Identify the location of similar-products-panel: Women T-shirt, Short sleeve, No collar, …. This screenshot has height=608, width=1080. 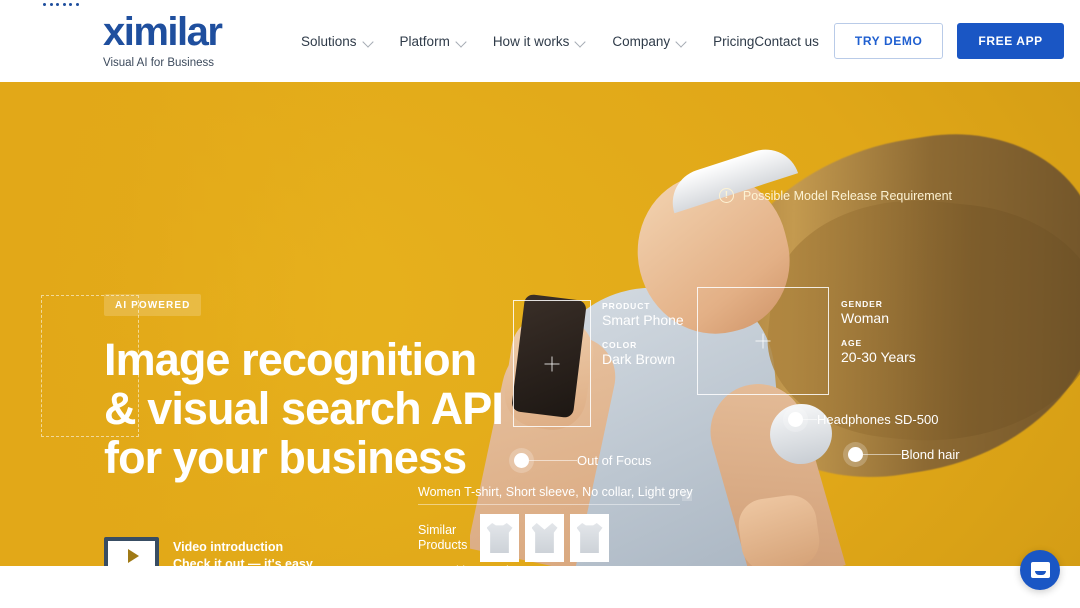
(555, 523).